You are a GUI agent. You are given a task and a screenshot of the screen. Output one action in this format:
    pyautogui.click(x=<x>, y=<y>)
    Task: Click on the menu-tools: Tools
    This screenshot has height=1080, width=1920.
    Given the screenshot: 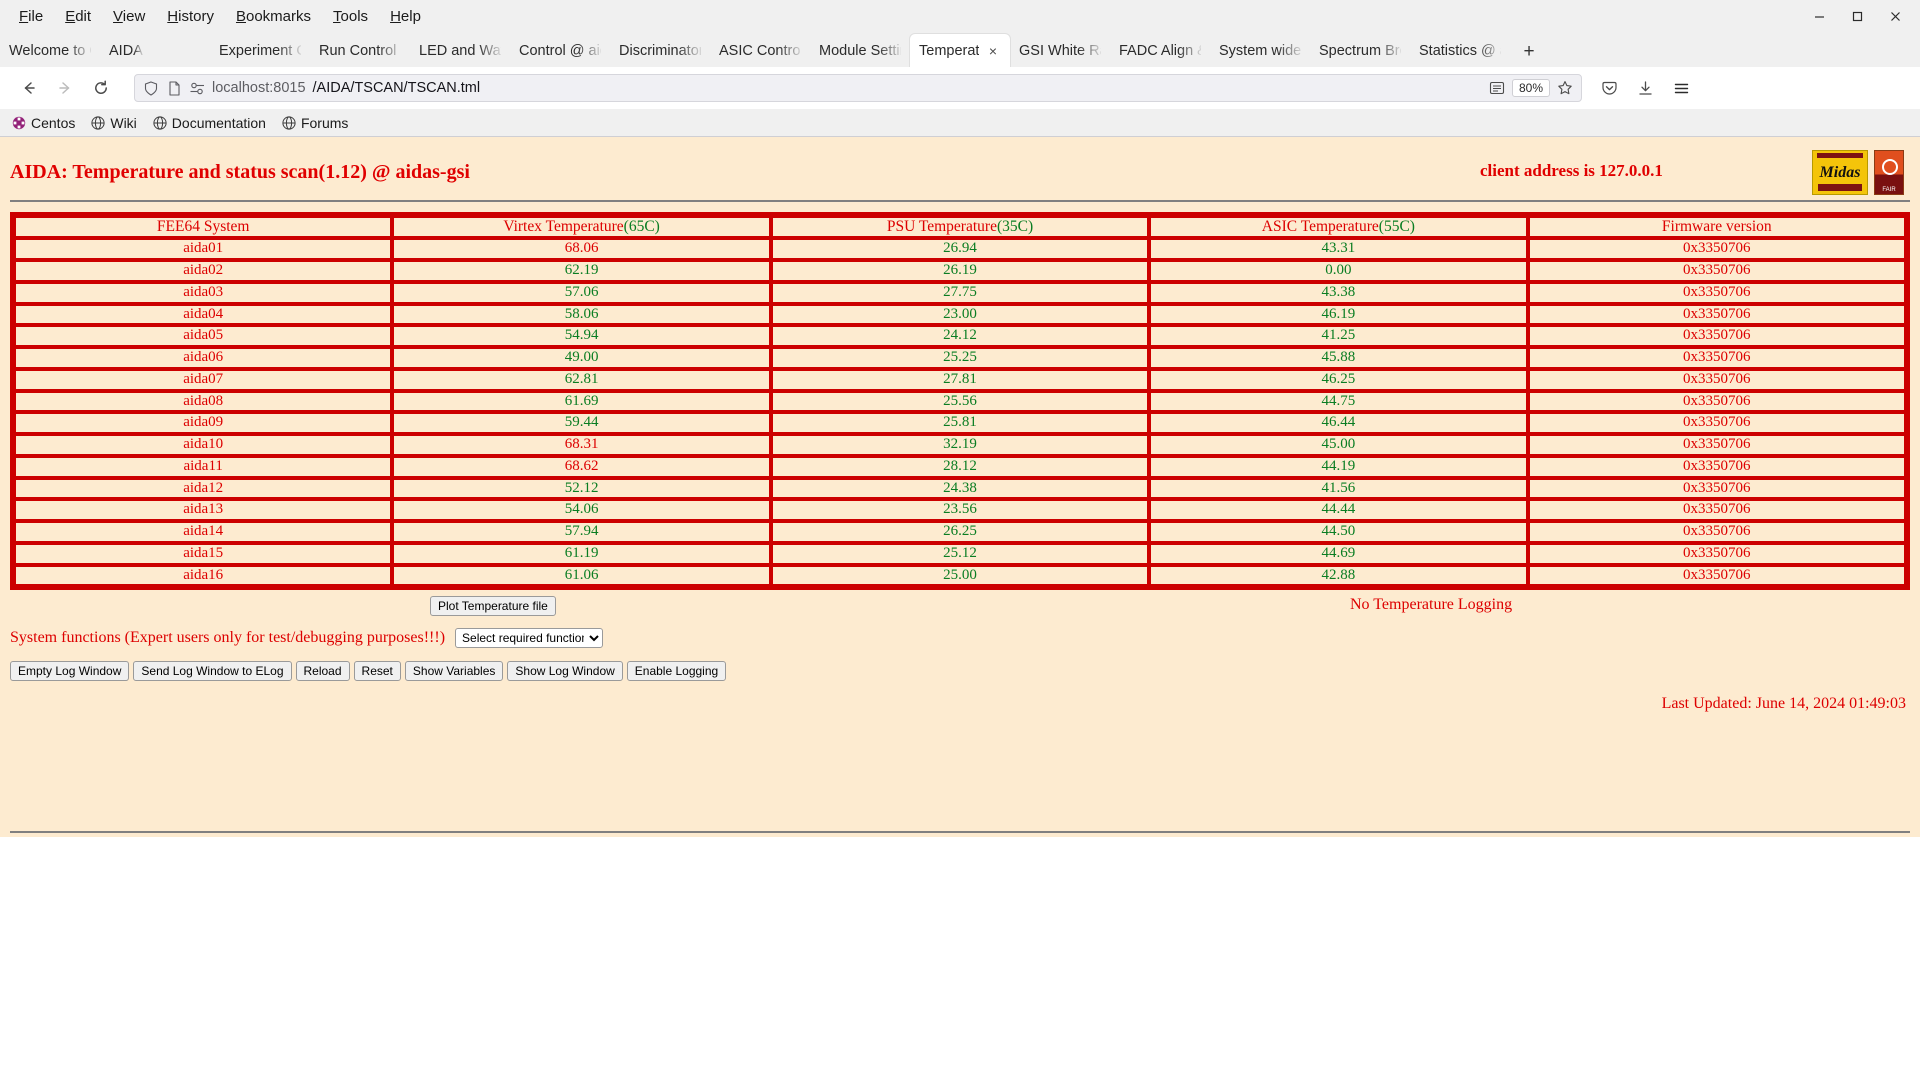 What is the action you would take?
    pyautogui.click(x=350, y=16)
    